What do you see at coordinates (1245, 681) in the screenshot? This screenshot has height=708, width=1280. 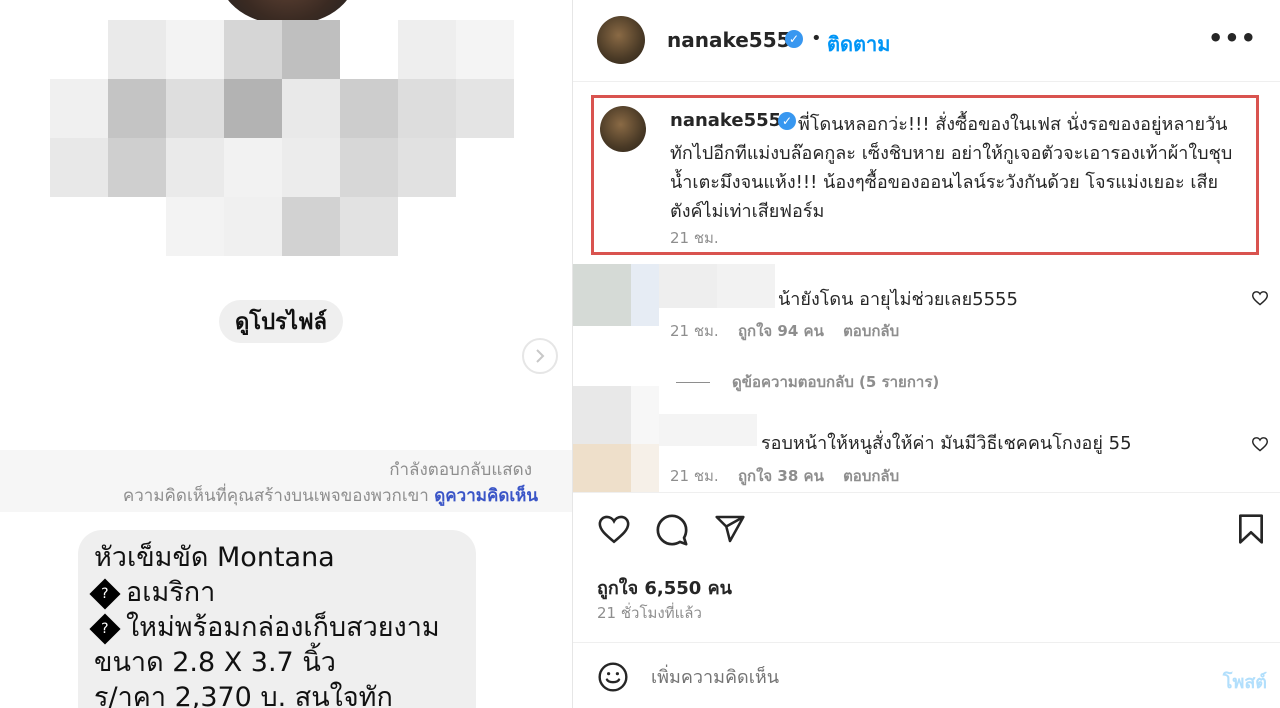 I see `post-comment-button: โพสต์` at bounding box center [1245, 681].